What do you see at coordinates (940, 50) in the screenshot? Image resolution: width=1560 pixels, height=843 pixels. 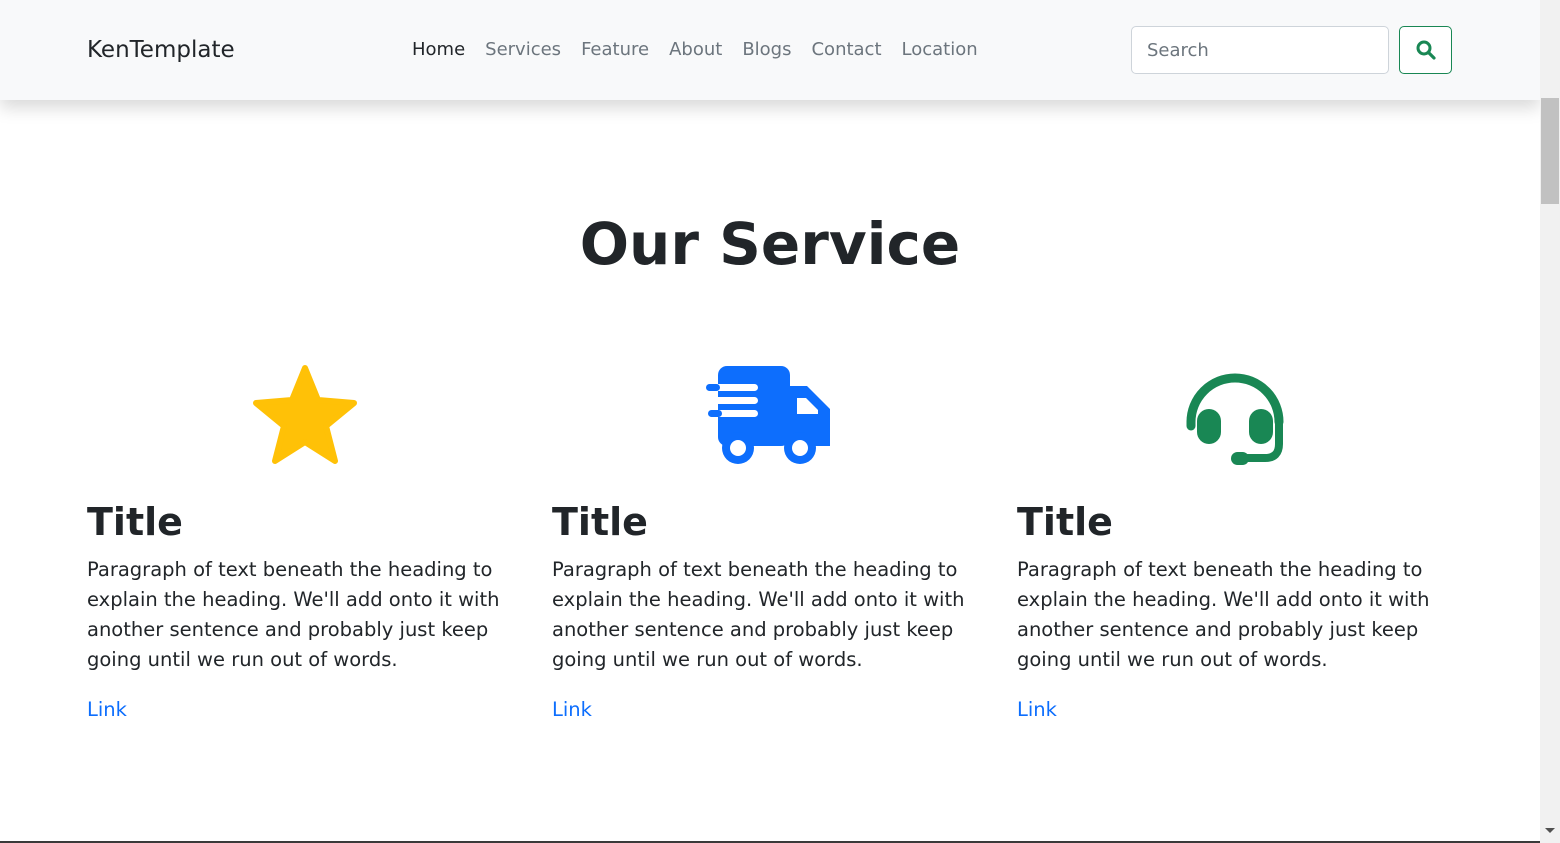 I see `nav-link-location: Location` at bounding box center [940, 50].